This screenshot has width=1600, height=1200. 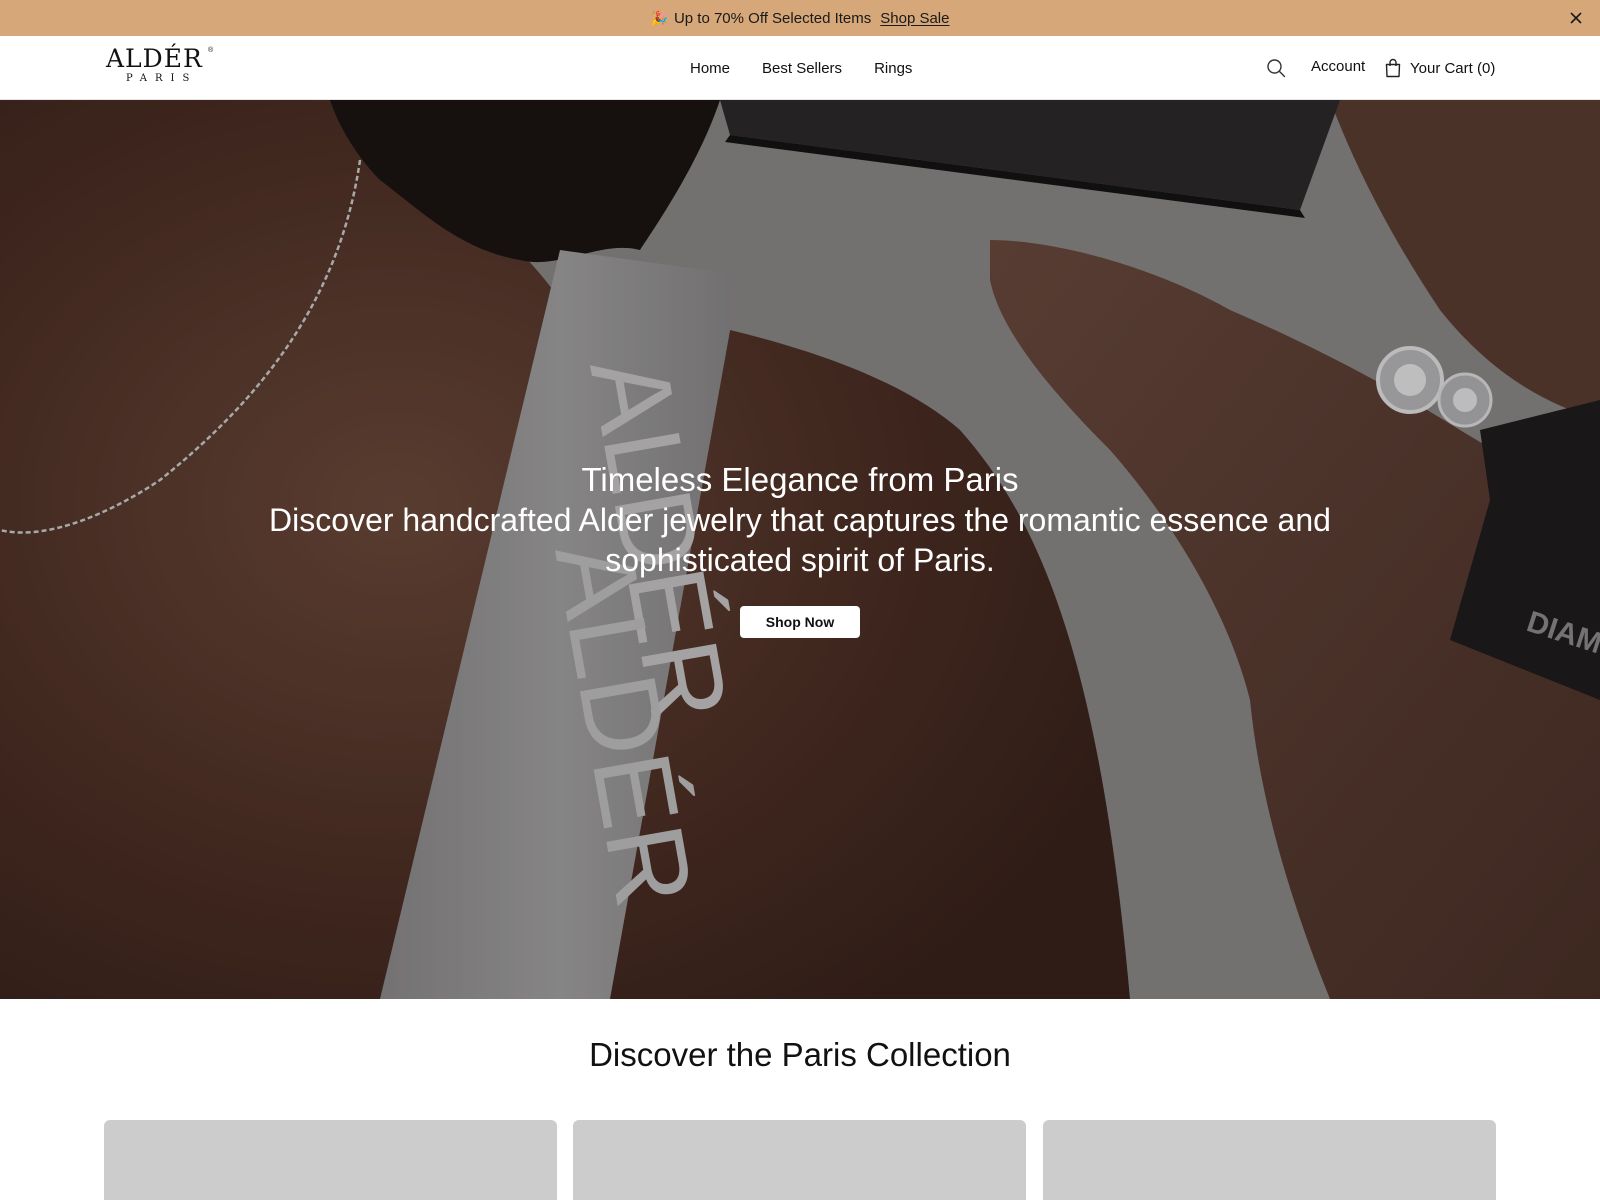 I want to click on collection-title: Discover the Paris Collection, so click(x=800, y=1054).